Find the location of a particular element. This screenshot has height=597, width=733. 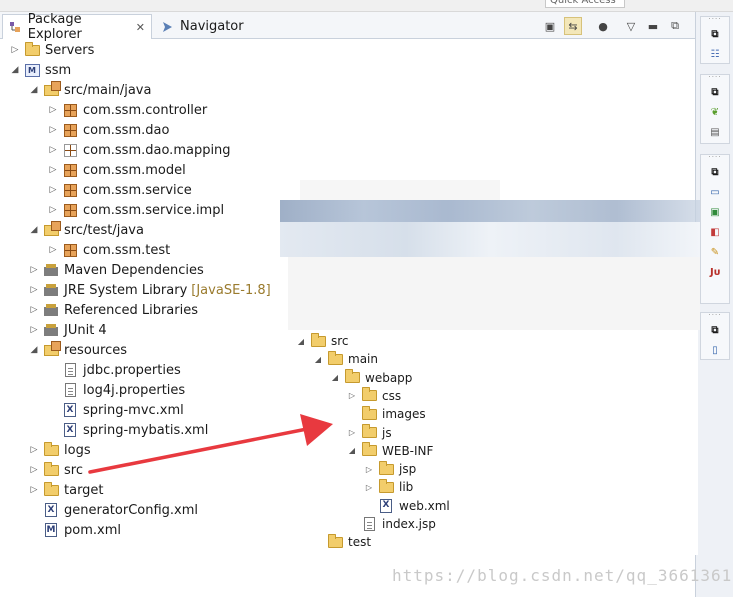

tree-item: Xspring-mvc.xml is located at coordinates (116, 410).